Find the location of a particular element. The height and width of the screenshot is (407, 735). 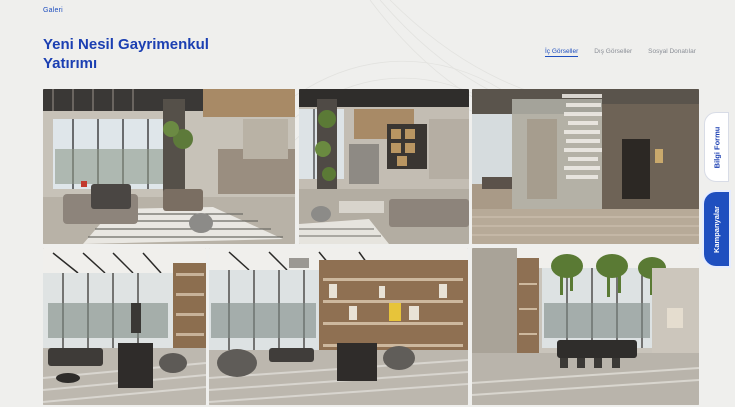

gallery-photo-glass-wall is located at coordinates (585, 166).